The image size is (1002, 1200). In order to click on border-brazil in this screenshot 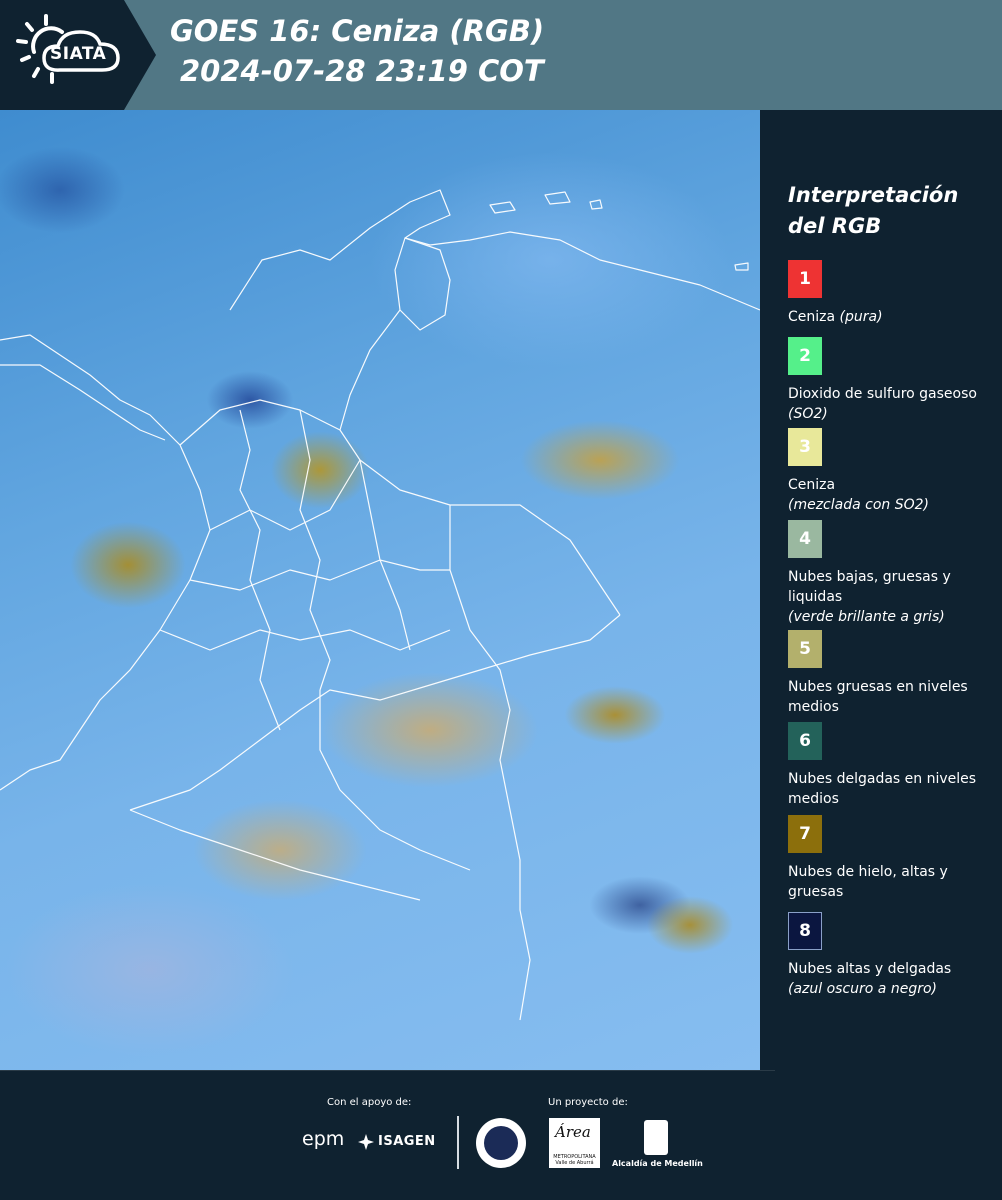, I will do `click(490, 763)`.